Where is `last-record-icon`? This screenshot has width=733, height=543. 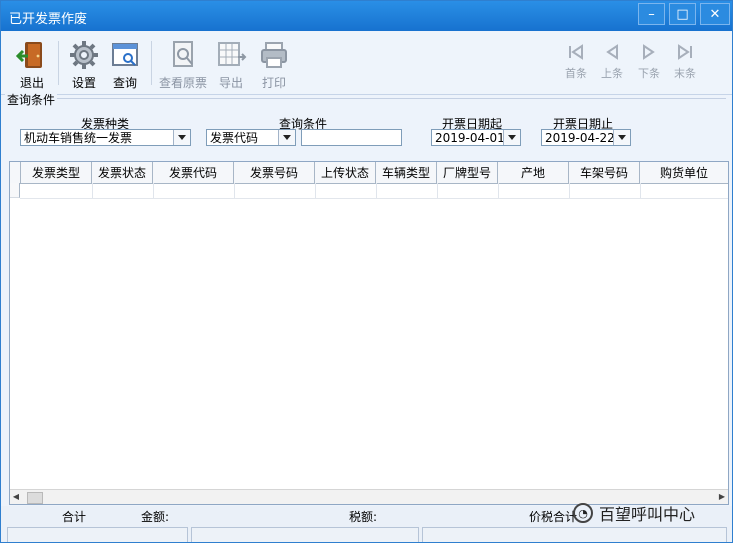 last-record-icon is located at coordinates (685, 52).